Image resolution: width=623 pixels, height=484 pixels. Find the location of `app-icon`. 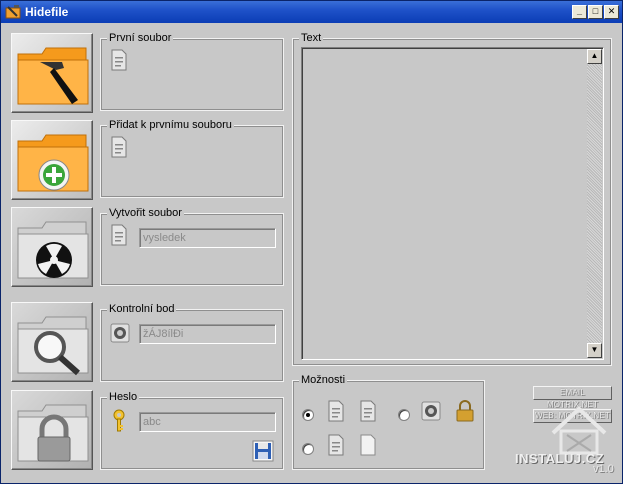

app-icon is located at coordinates (13, 12).